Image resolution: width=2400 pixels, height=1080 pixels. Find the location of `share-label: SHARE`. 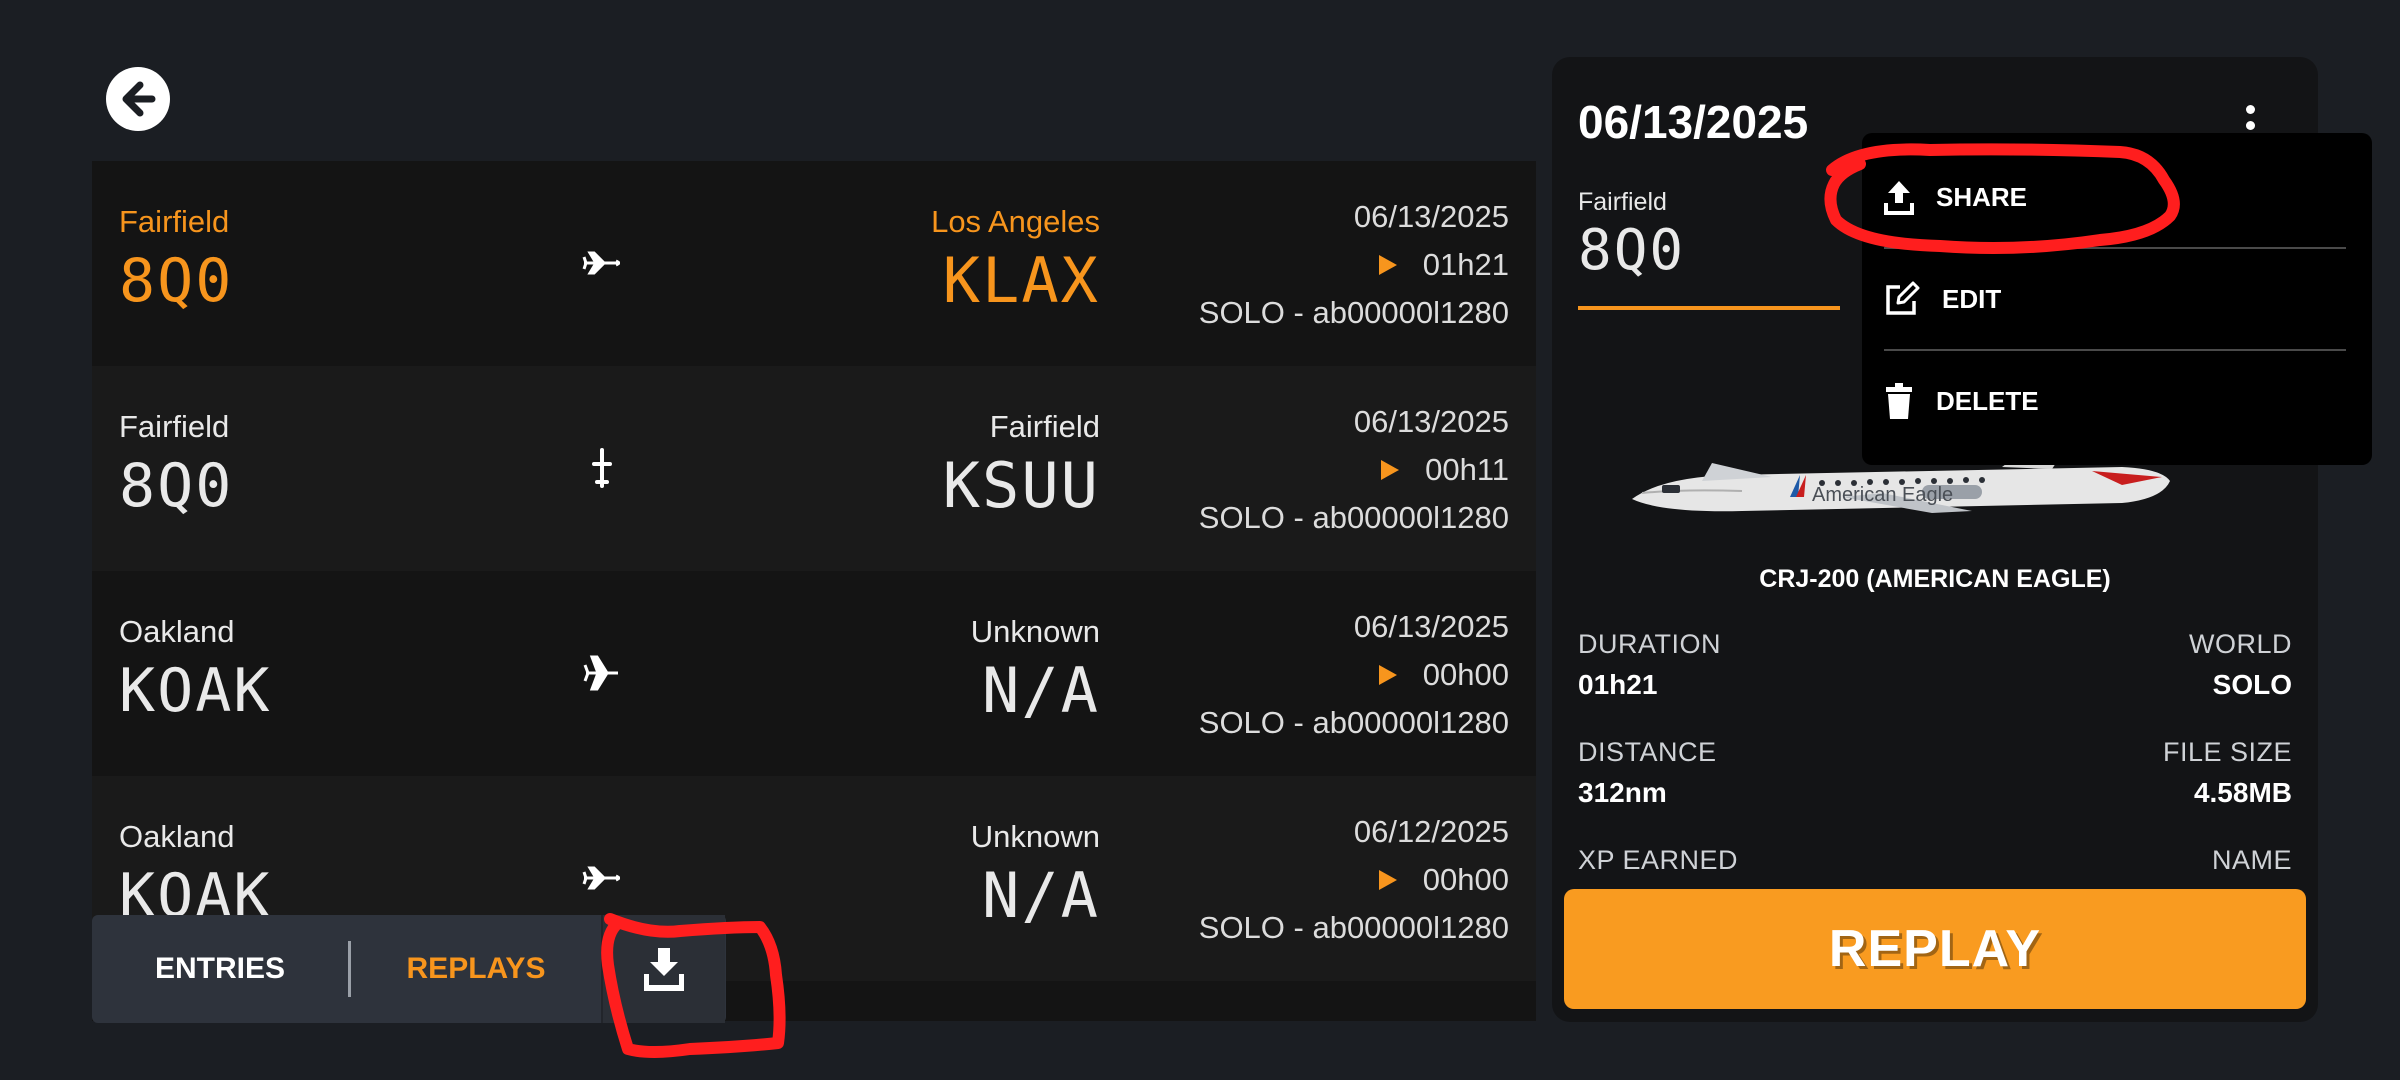

share-label: SHARE is located at coordinates (1982, 196).